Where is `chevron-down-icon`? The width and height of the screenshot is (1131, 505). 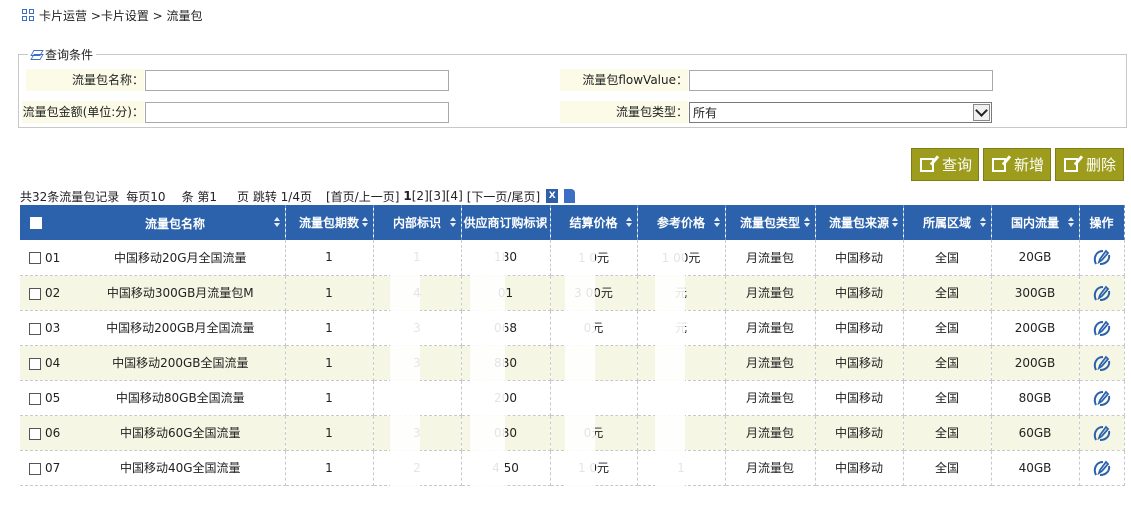 chevron-down-icon is located at coordinates (981, 112).